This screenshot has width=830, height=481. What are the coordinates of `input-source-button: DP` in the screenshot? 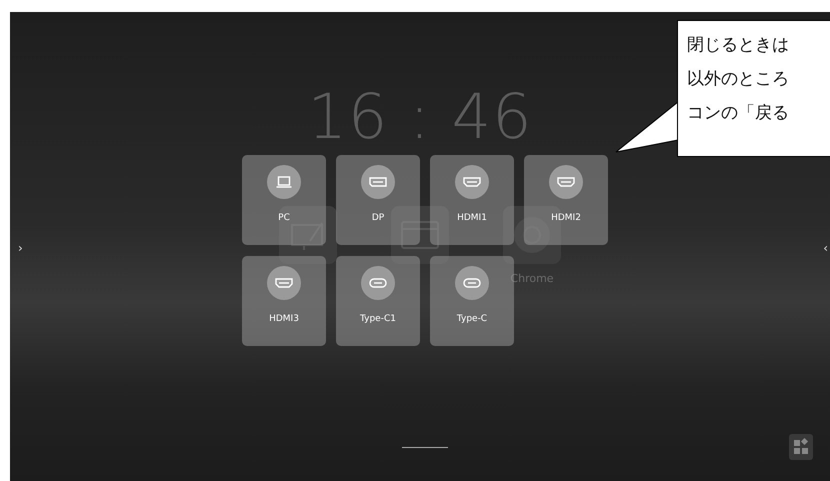 It's located at (378, 200).